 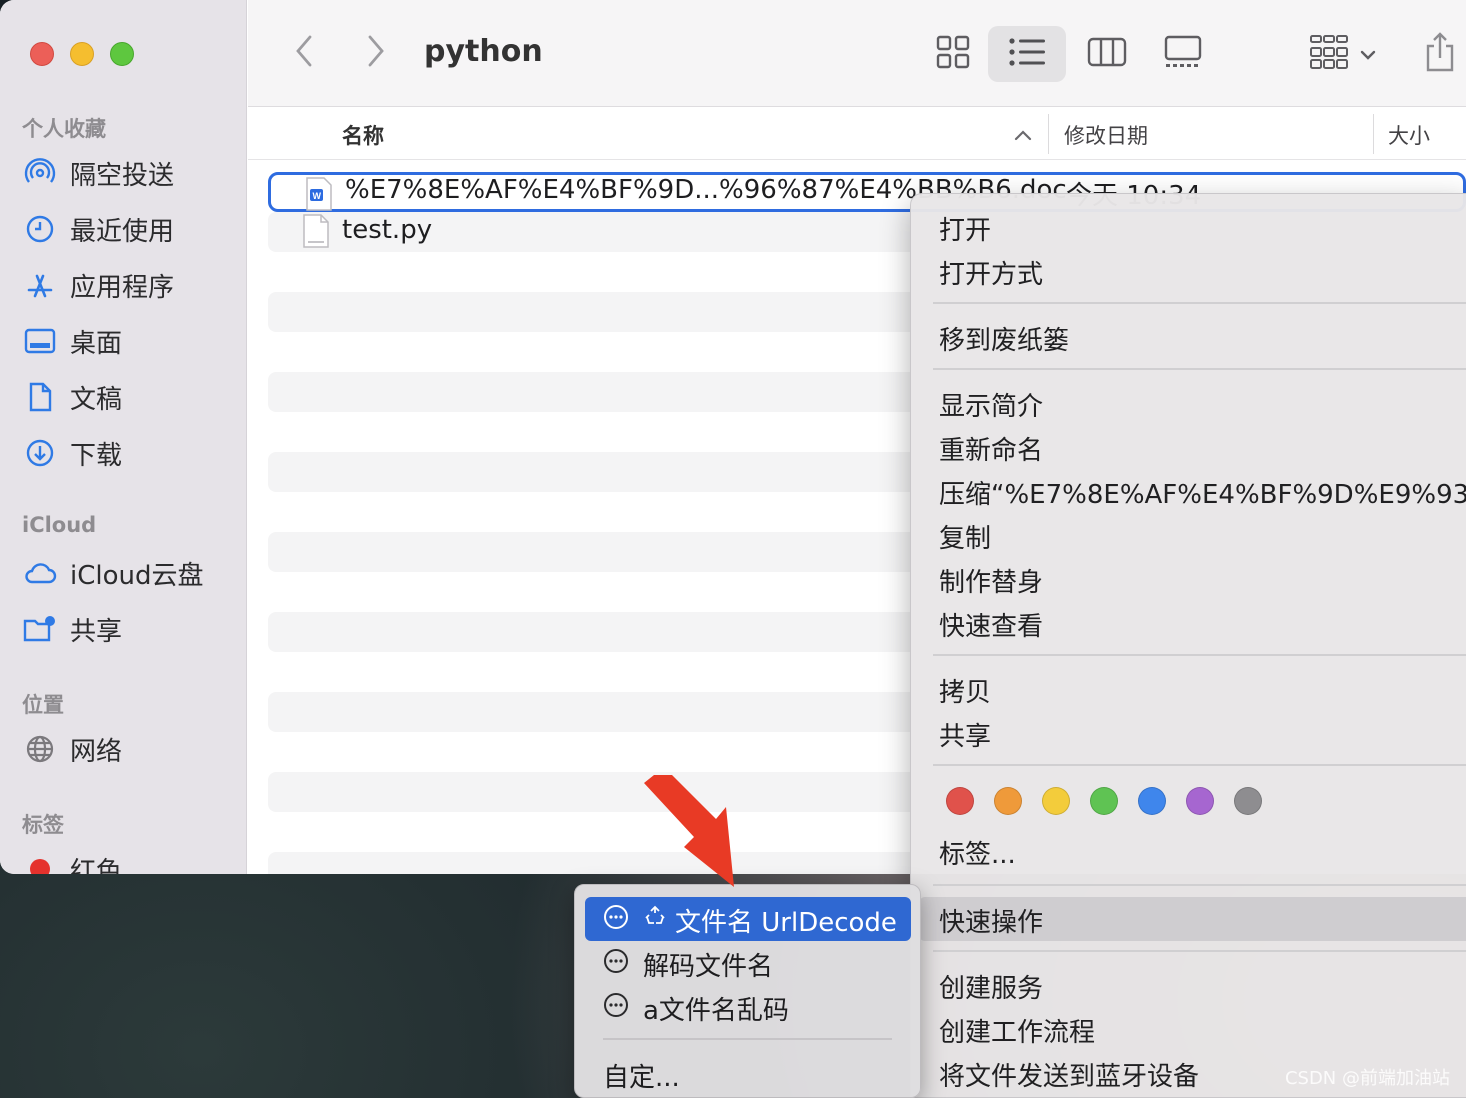 What do you see at coordinates (40, 573) in the screenshot?
I see `cloud-icon` at bounding box center [40, 573].